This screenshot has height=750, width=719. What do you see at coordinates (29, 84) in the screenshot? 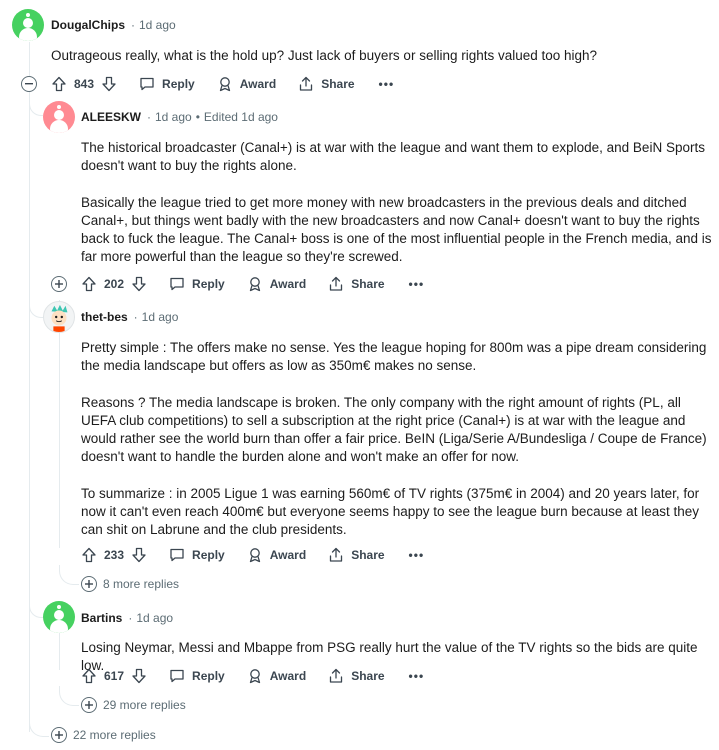
I see `collapse-button` at bounding box center [29, 84].